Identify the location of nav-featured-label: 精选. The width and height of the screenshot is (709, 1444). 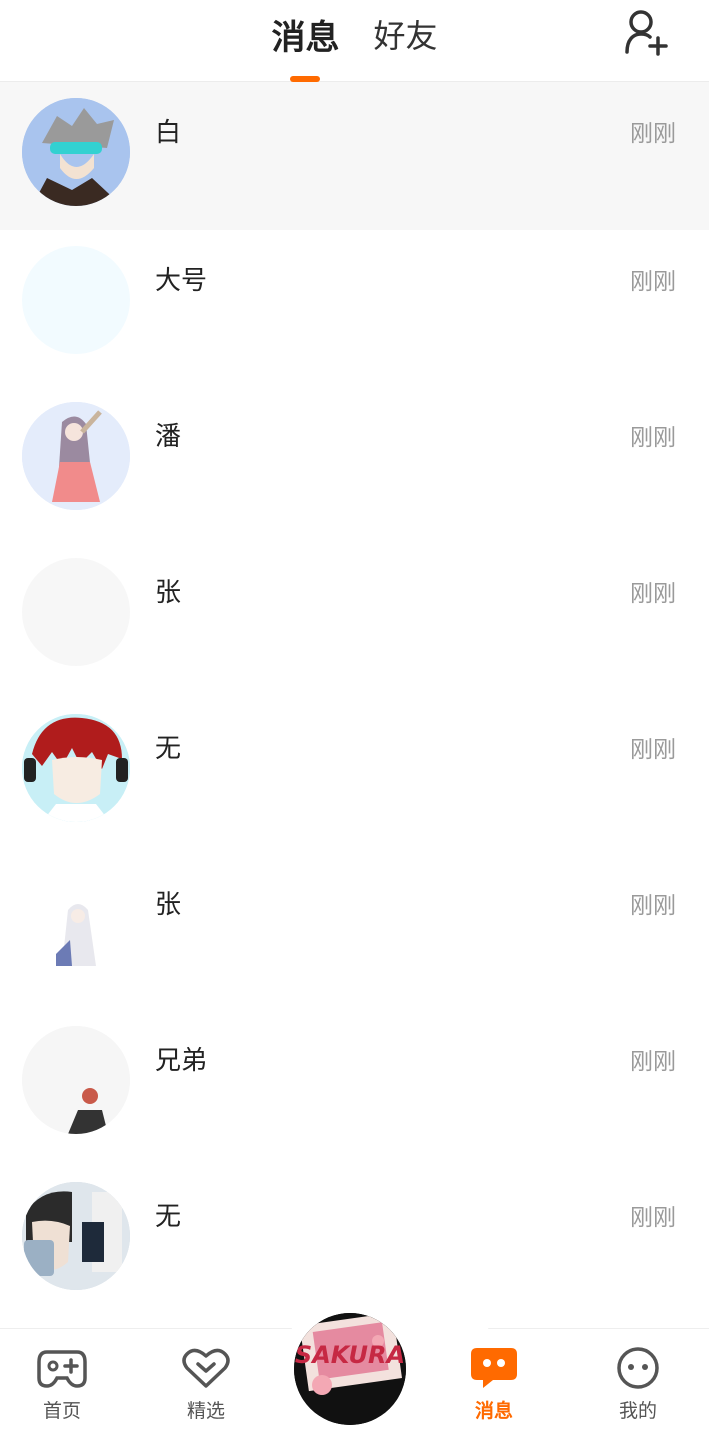
(205, 1411).